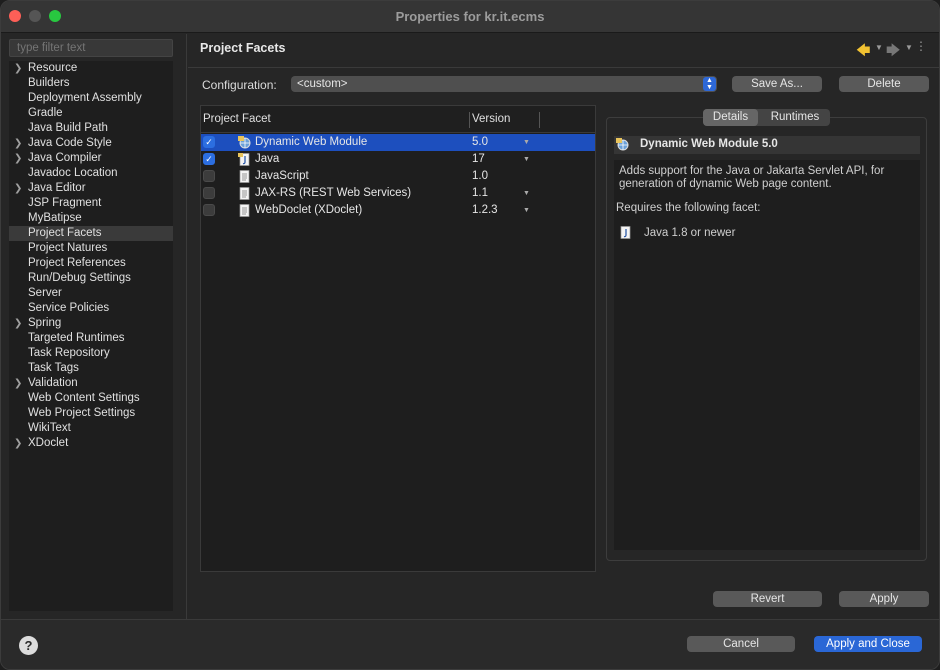 Image resolution: width=940 pixels, height=670 pixels. What do you see at coordinates (491, 119) in the screenshot?
I see `column-header-version: Version` at bounding box center [491, 119].